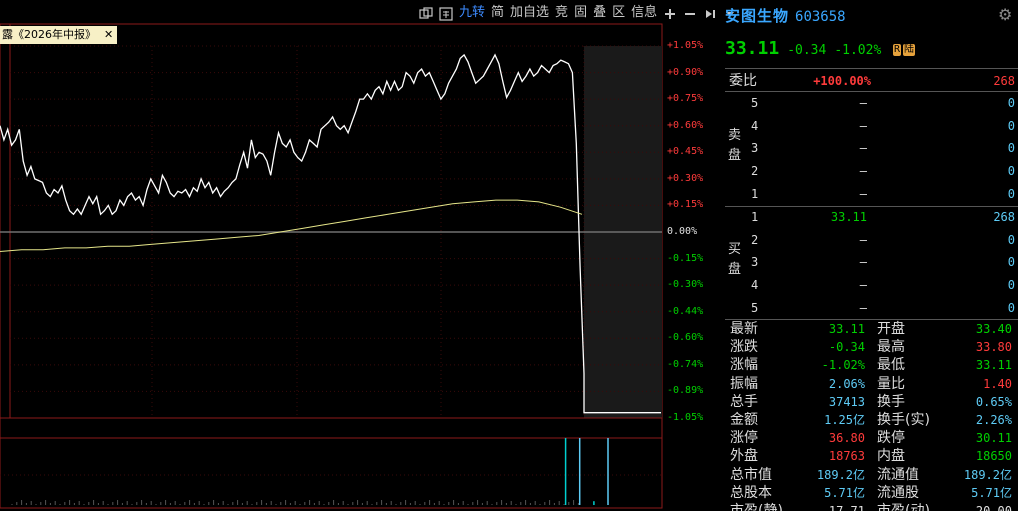  Describe the element at coordinates (1004, 217) in the screenshot. I see `bid-volume: 268` at that location.